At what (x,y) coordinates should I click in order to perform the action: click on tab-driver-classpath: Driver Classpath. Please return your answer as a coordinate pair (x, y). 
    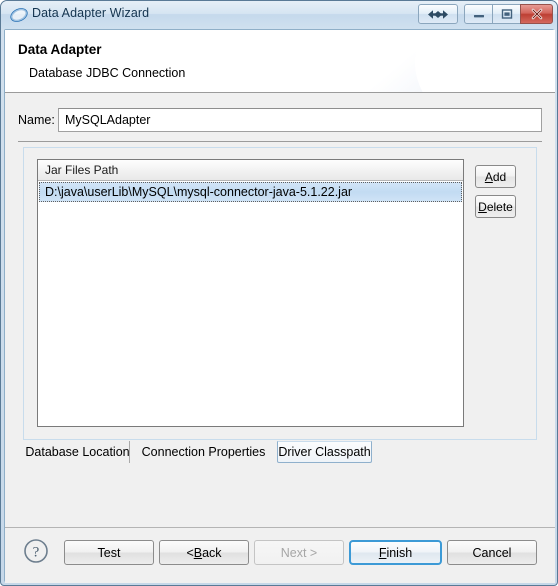
    Looking at the image, I should click on (324, 452).